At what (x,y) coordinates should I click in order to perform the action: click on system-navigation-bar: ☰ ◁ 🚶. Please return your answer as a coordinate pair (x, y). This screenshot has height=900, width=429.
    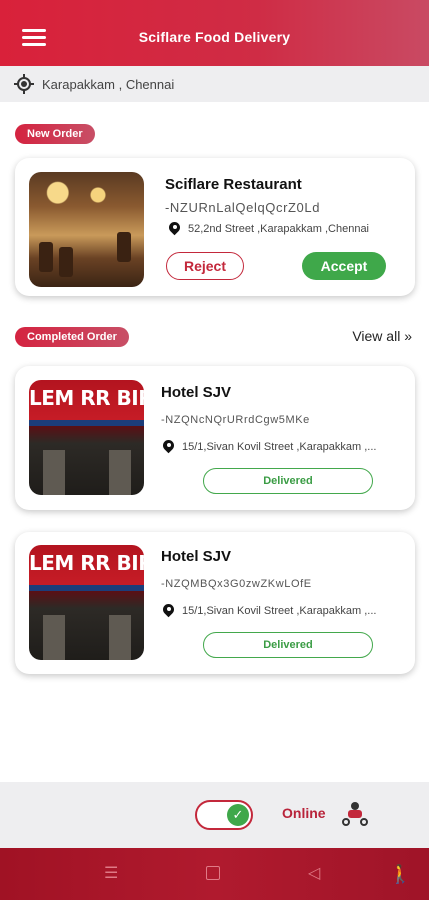
    Looking at the image, I should click on (214, 874).